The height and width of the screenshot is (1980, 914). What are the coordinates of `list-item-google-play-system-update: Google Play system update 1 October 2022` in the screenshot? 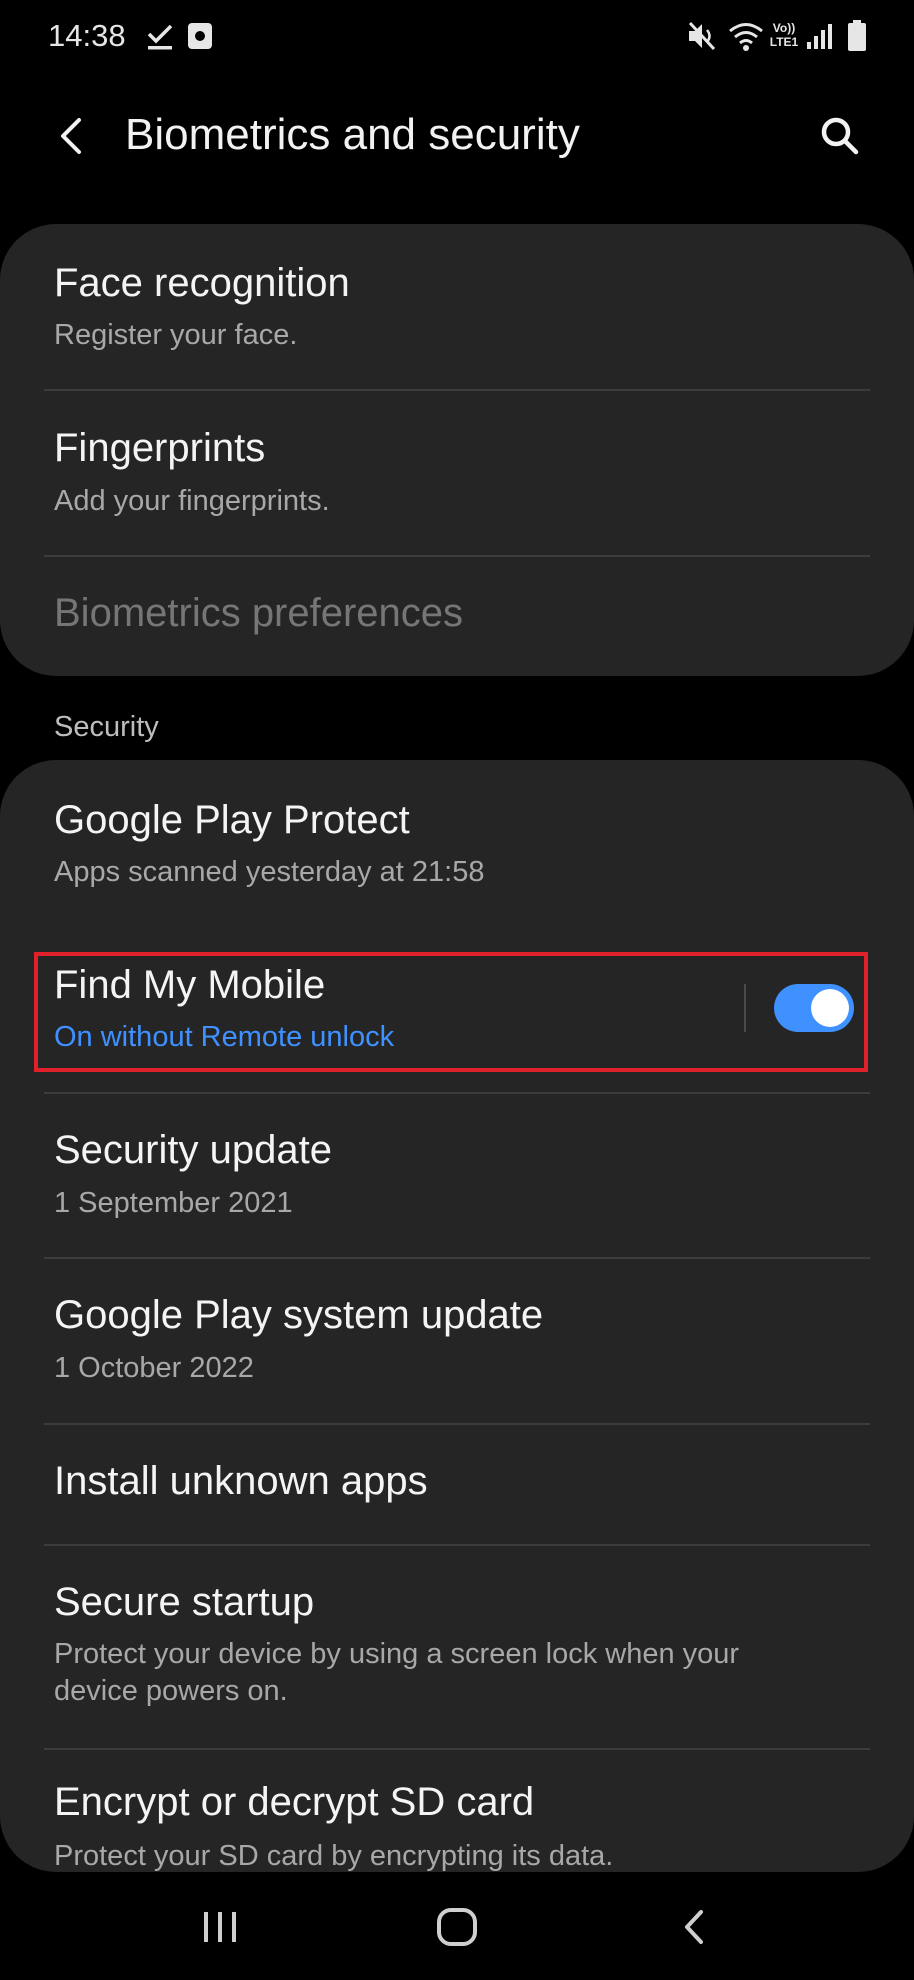 It's located at (457, 1341).